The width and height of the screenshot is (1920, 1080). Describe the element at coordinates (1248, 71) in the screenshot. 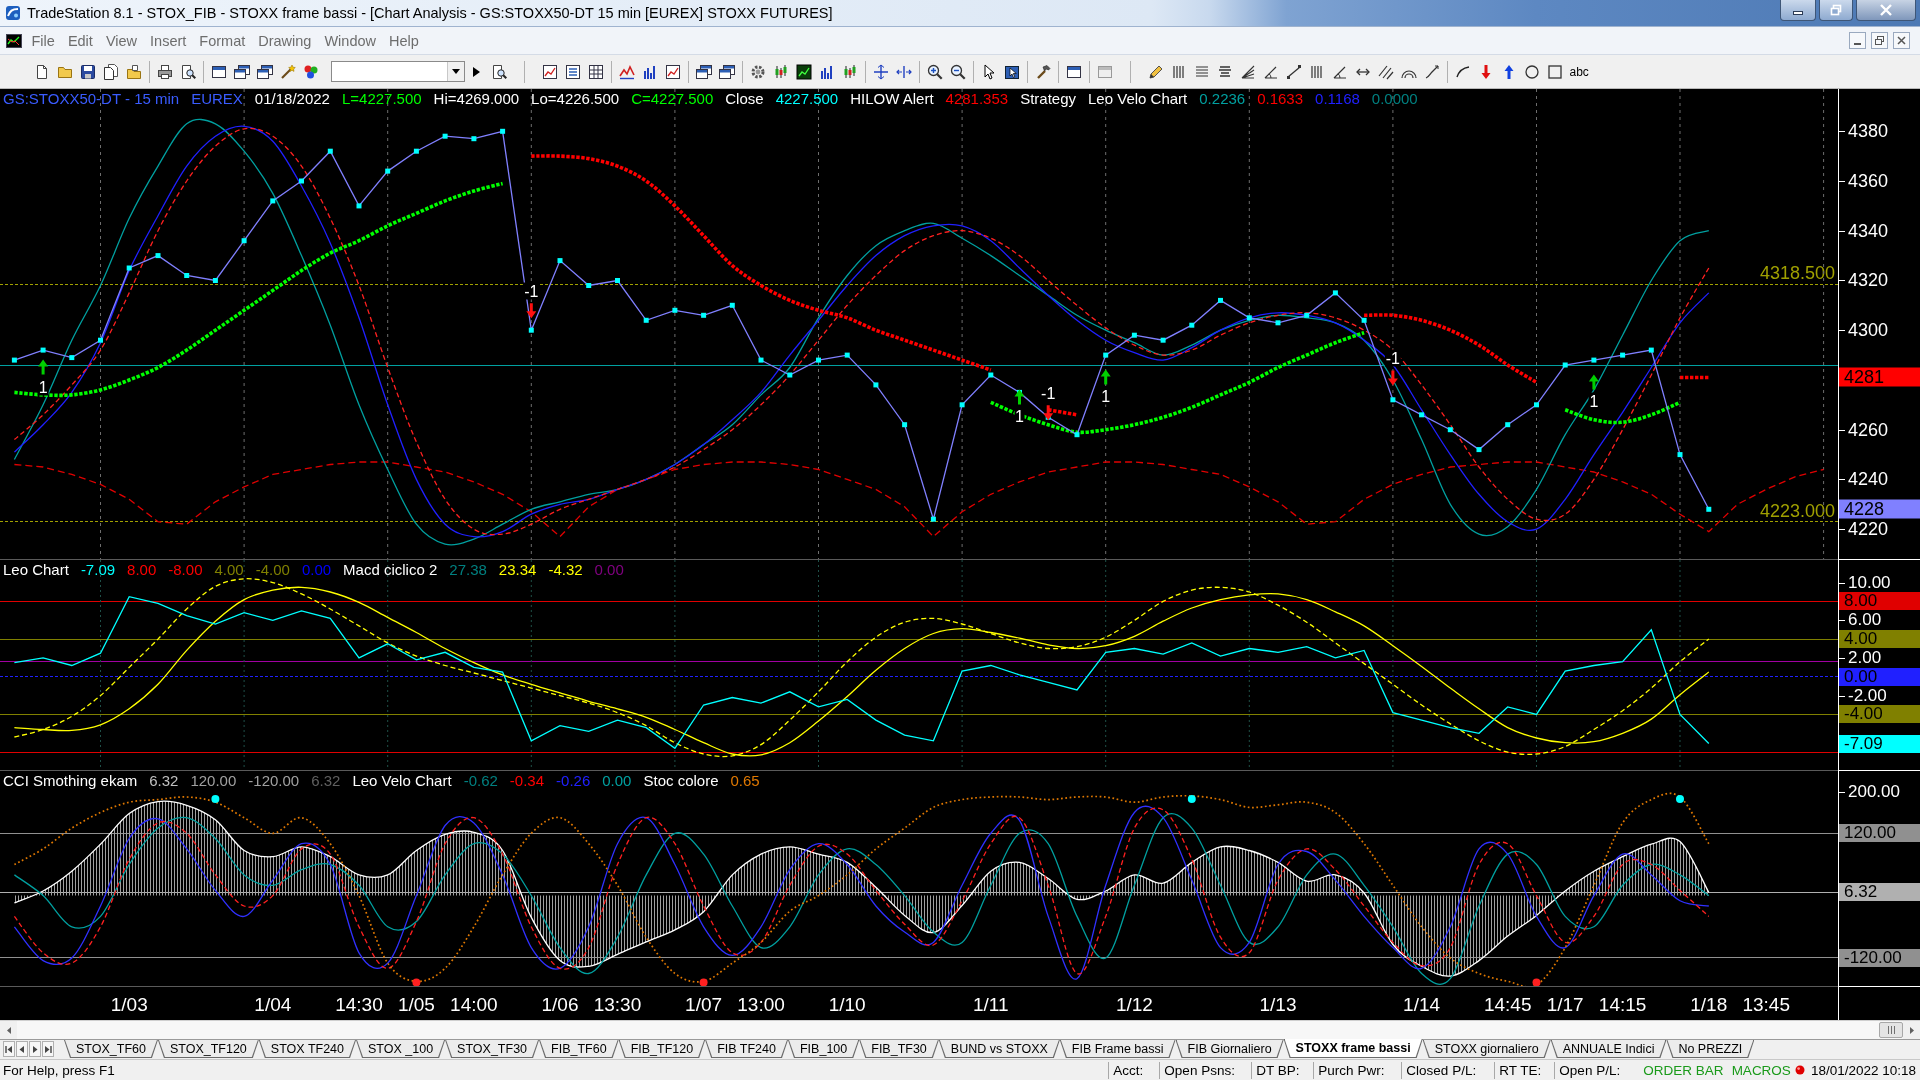

I see `fan-lines-icon` at that location.